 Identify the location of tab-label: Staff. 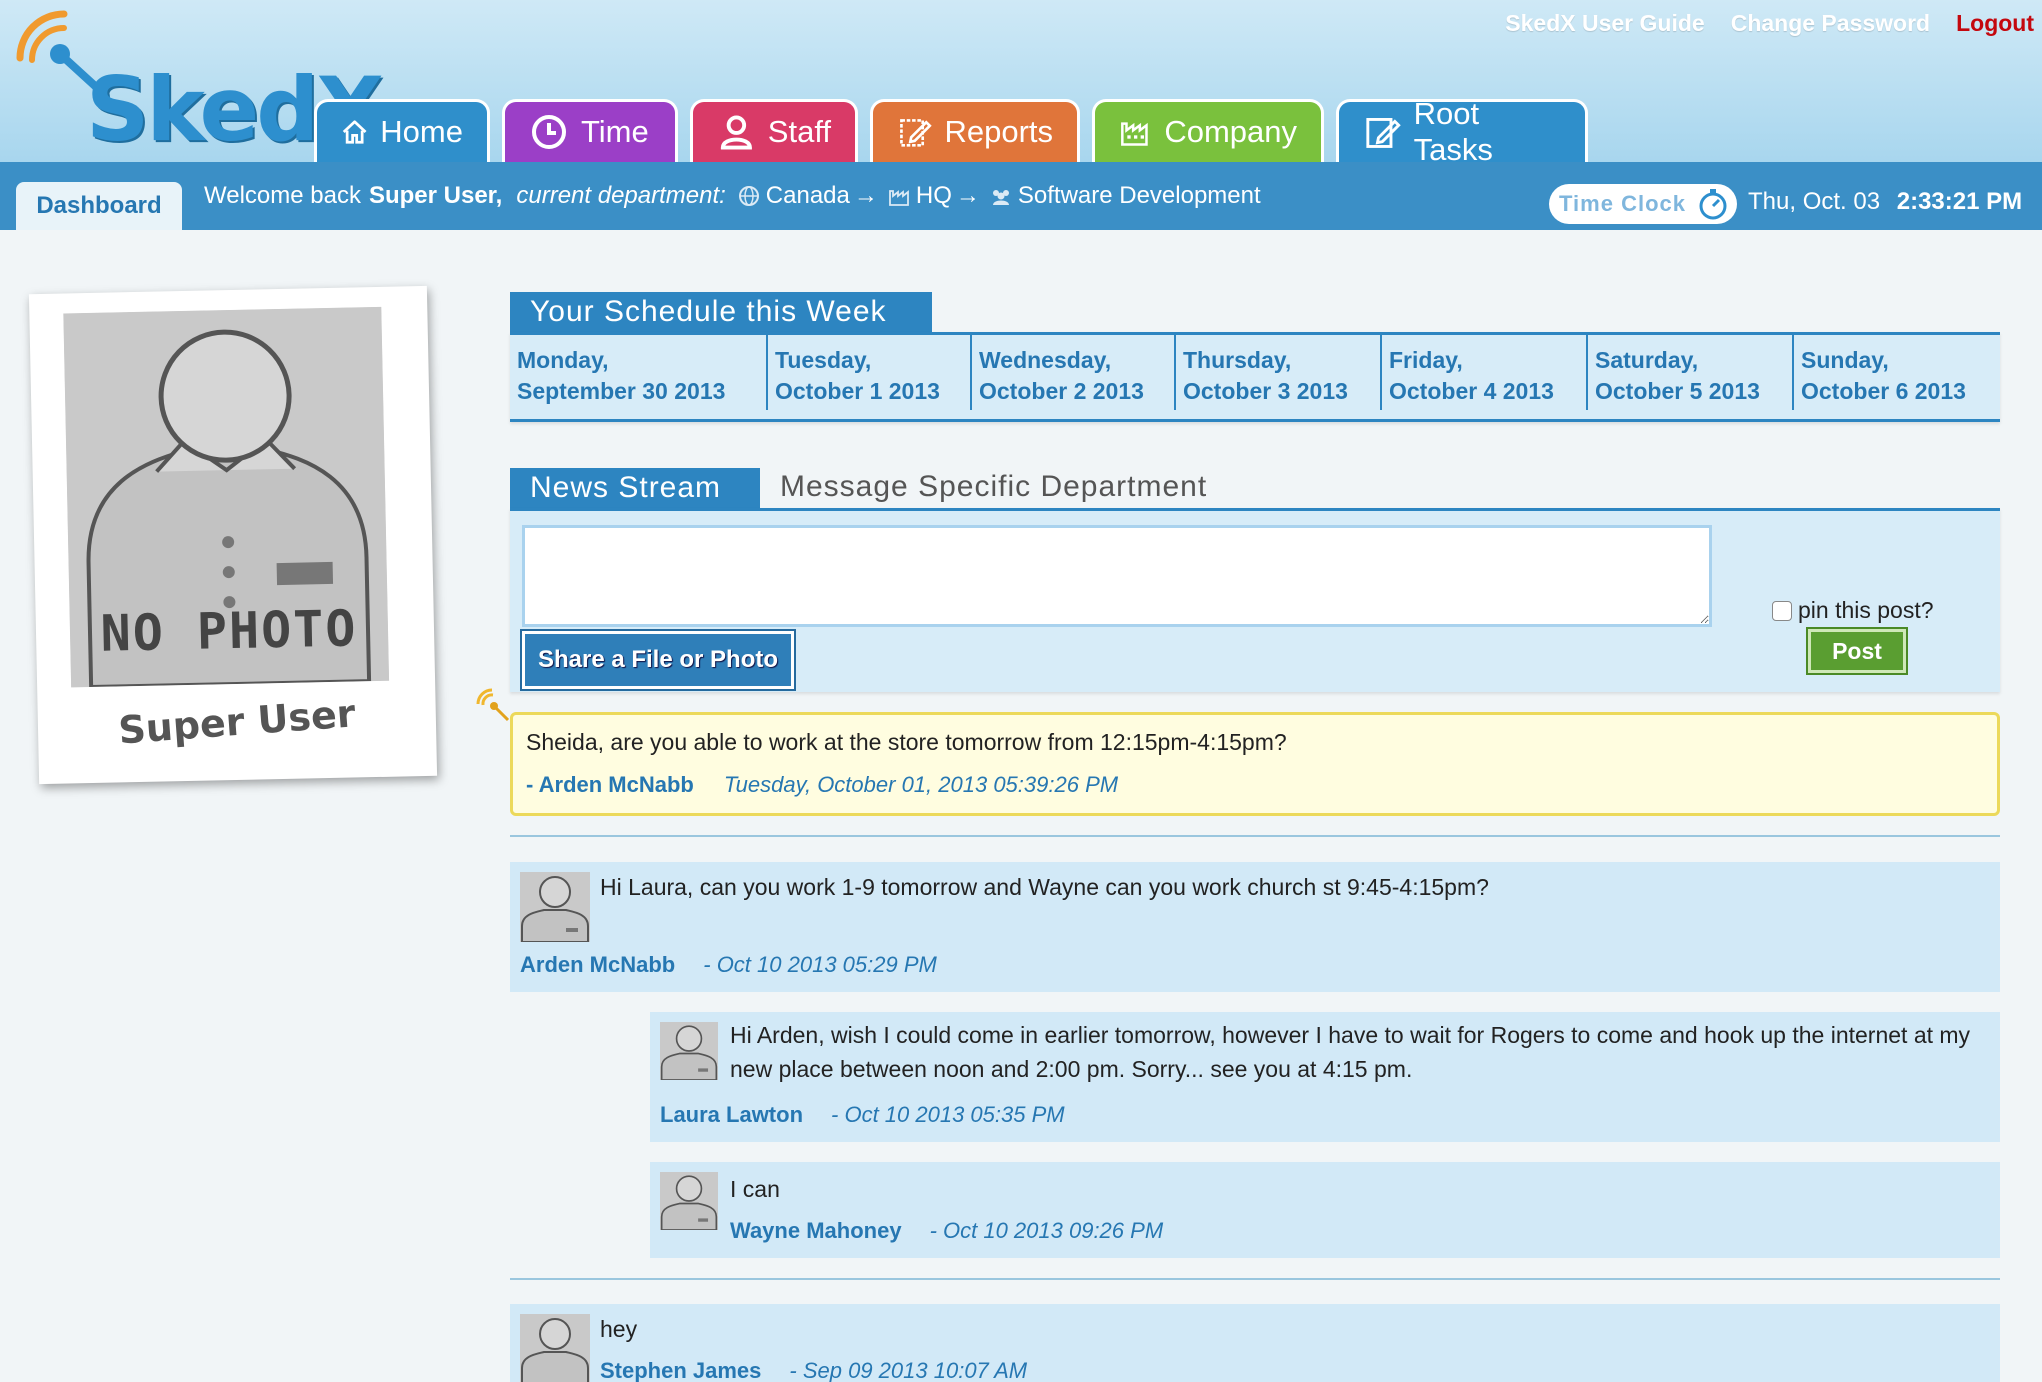
(799, 131).